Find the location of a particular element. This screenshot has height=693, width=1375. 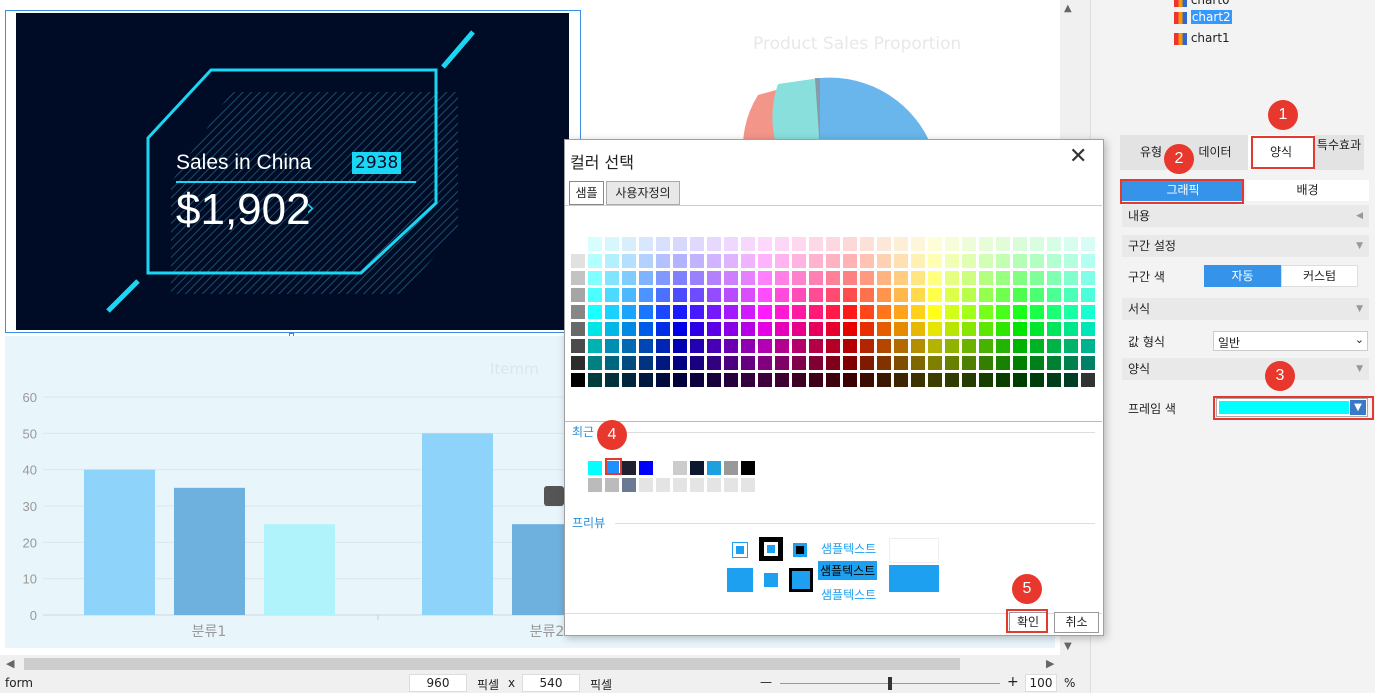

tab-effects: 특수효과 is located at coordinates (1339, 152).